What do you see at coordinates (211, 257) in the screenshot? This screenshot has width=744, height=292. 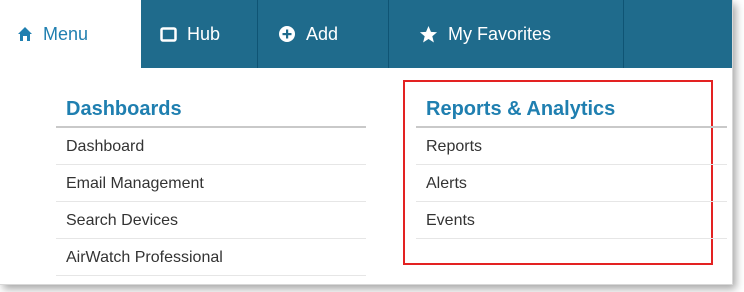 I see `menu-link-airwatch-professional: AirWatch Professional` at bounding box center [211, 257].